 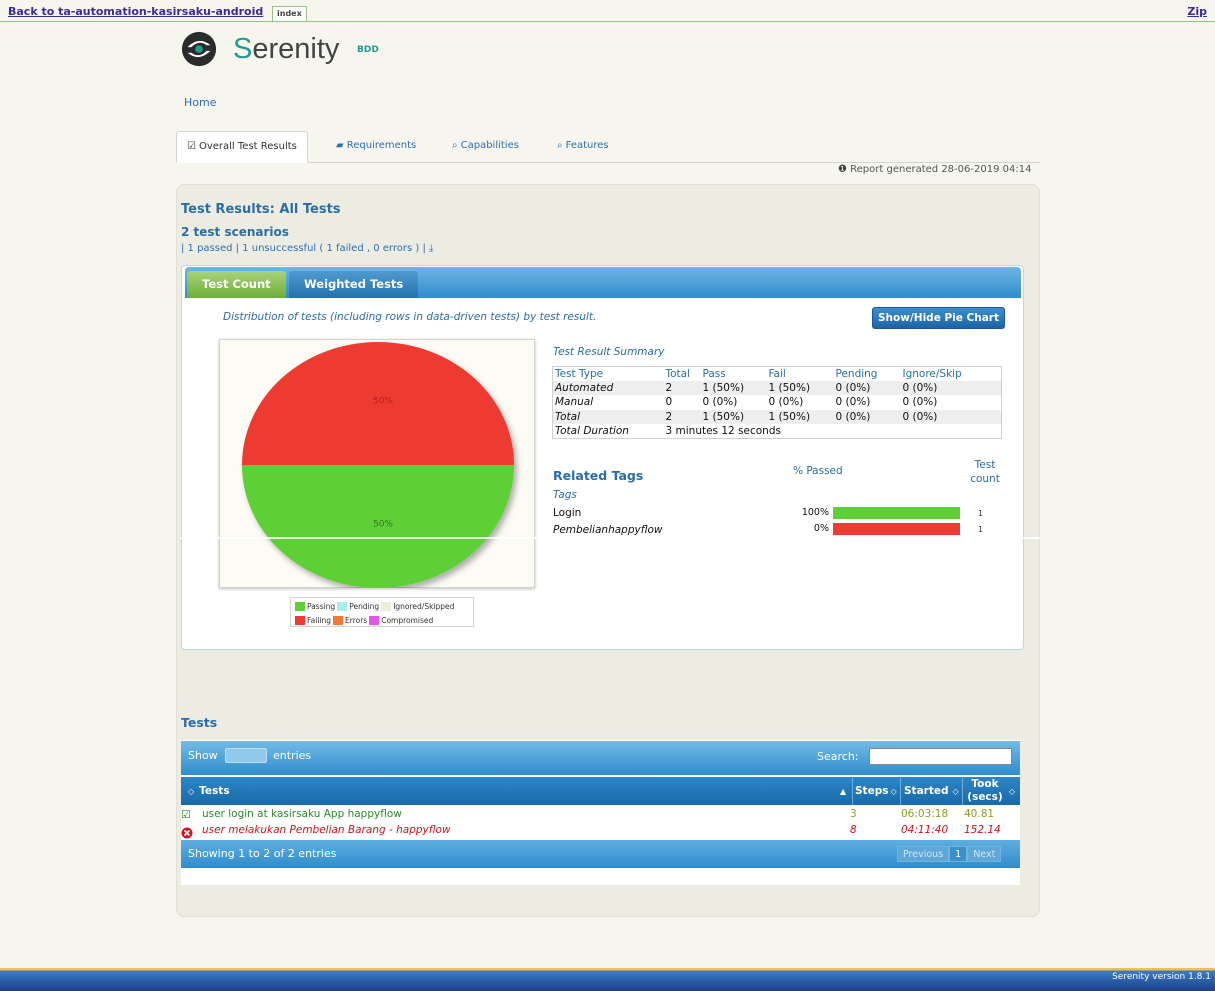 What do you see at coordinates (342, 606) in the screenshot?
I see `legend-swatch-pending` at bounding box center [342, 606].